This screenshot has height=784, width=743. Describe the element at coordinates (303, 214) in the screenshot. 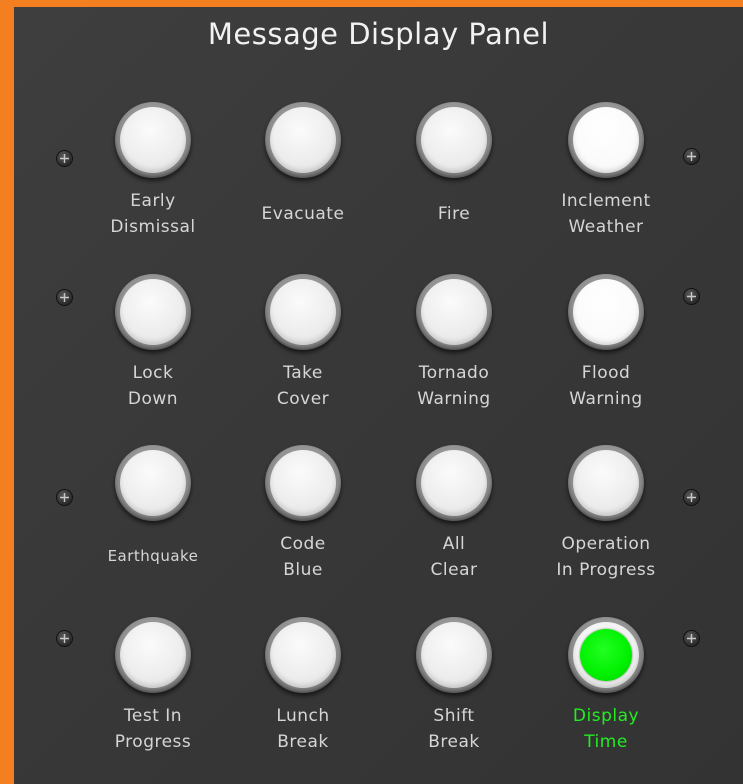

I see `button-label: Evacuate` at that location.